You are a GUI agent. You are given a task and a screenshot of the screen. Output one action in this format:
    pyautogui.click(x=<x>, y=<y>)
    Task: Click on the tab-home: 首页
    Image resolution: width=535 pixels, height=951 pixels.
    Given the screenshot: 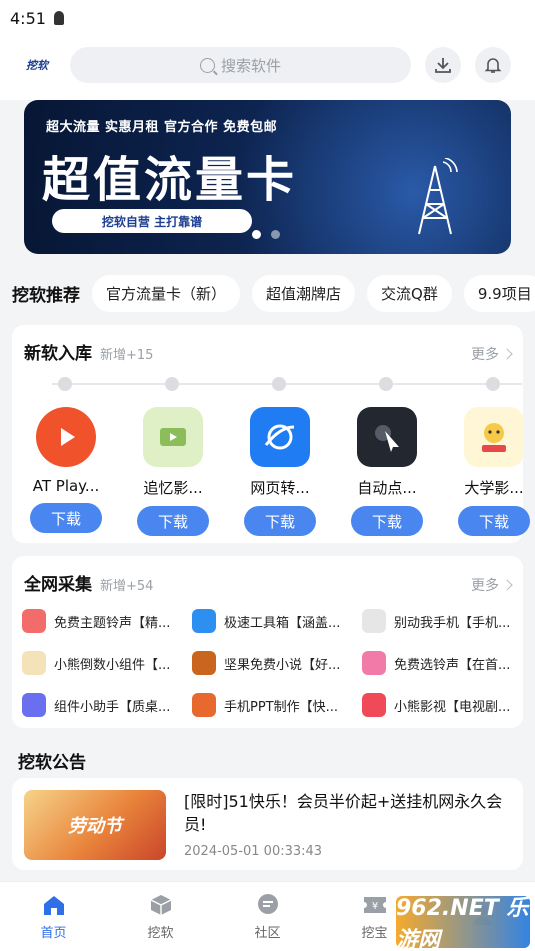 What is the action you would take?
    pyautogui.click(x=53, y=916)
    